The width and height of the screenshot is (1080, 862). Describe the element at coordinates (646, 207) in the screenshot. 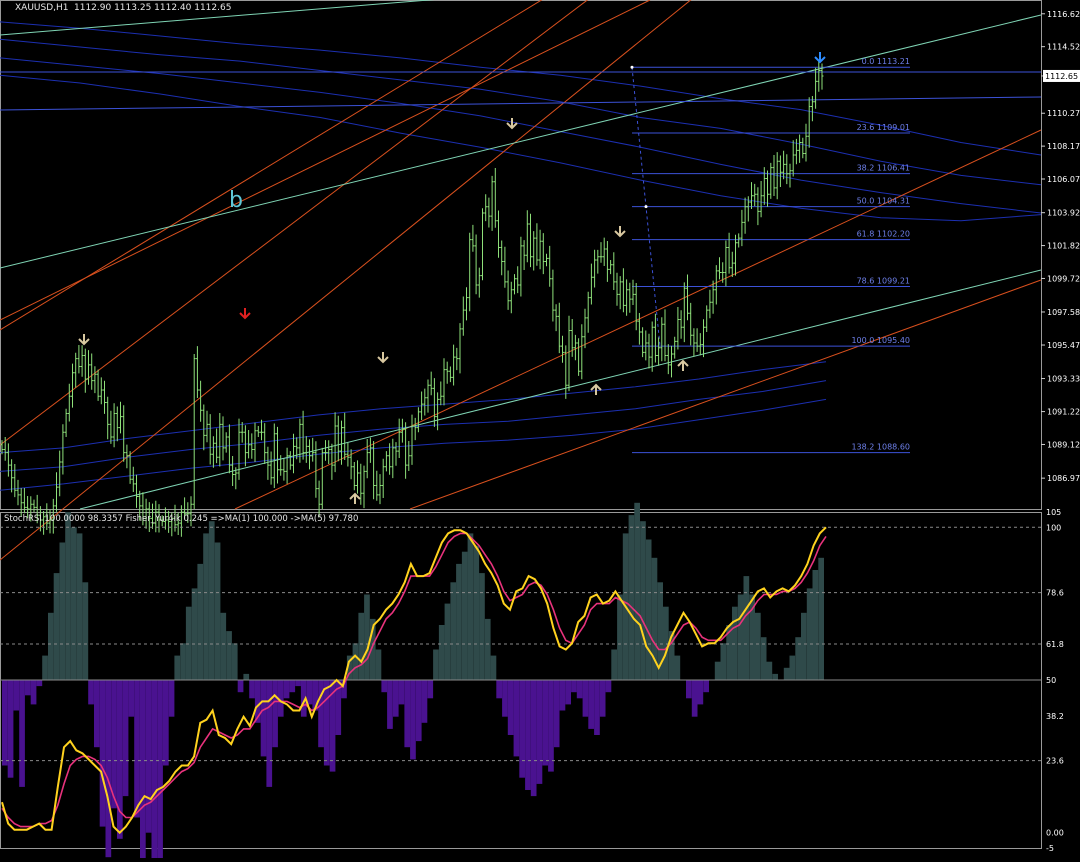

I see `fib-anchor-point` at that location.